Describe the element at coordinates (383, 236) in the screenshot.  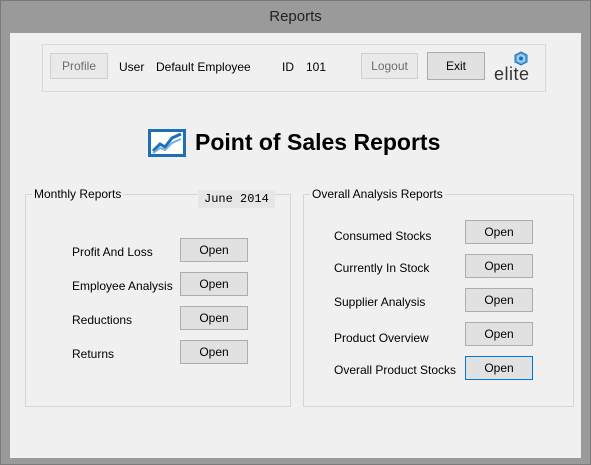
I see `consumed-stocks-label: Consumed Stocks` at that location.